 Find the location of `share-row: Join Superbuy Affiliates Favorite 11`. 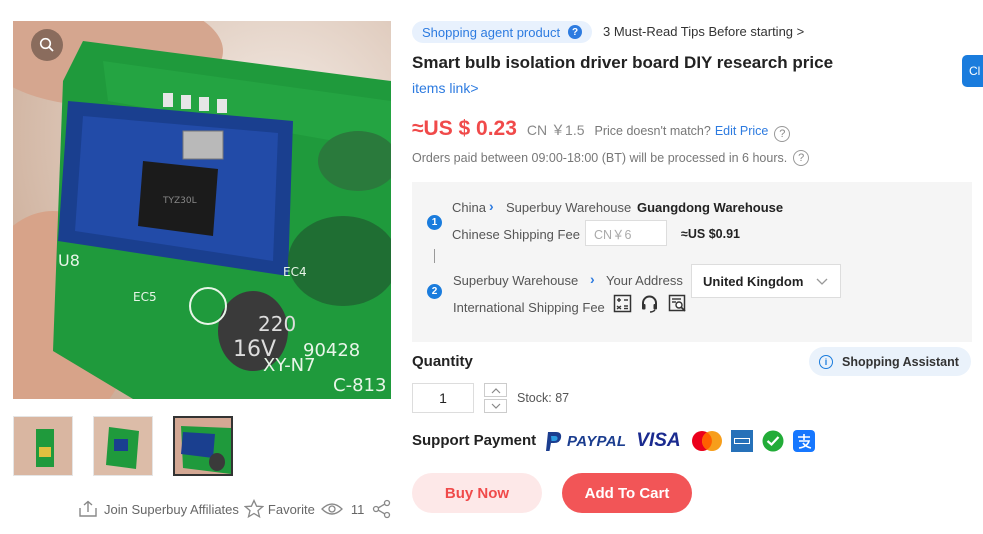

share-row: Join Superbuy Affiliates Favorite 11 is located at coordinates (235, 509).